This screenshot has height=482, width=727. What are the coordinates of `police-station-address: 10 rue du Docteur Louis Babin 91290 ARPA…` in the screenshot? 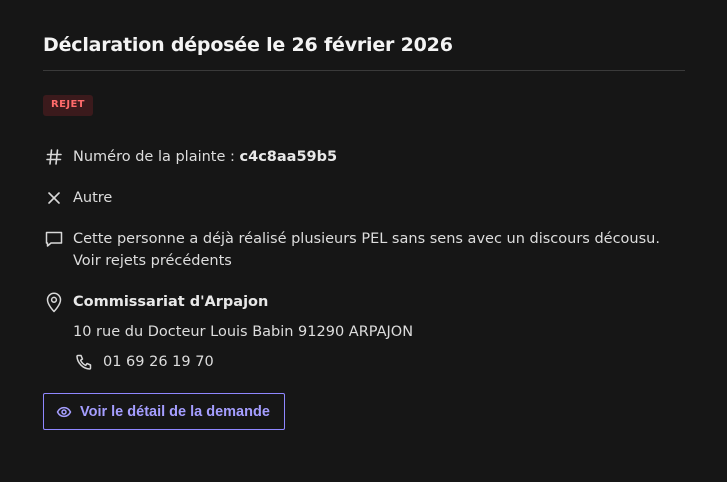 It's located at (243, 332).